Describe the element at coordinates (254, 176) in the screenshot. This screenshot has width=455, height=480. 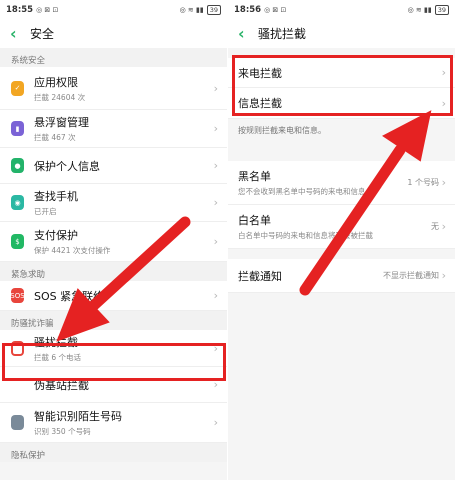
I see `item-label: 黑名单` at that location.